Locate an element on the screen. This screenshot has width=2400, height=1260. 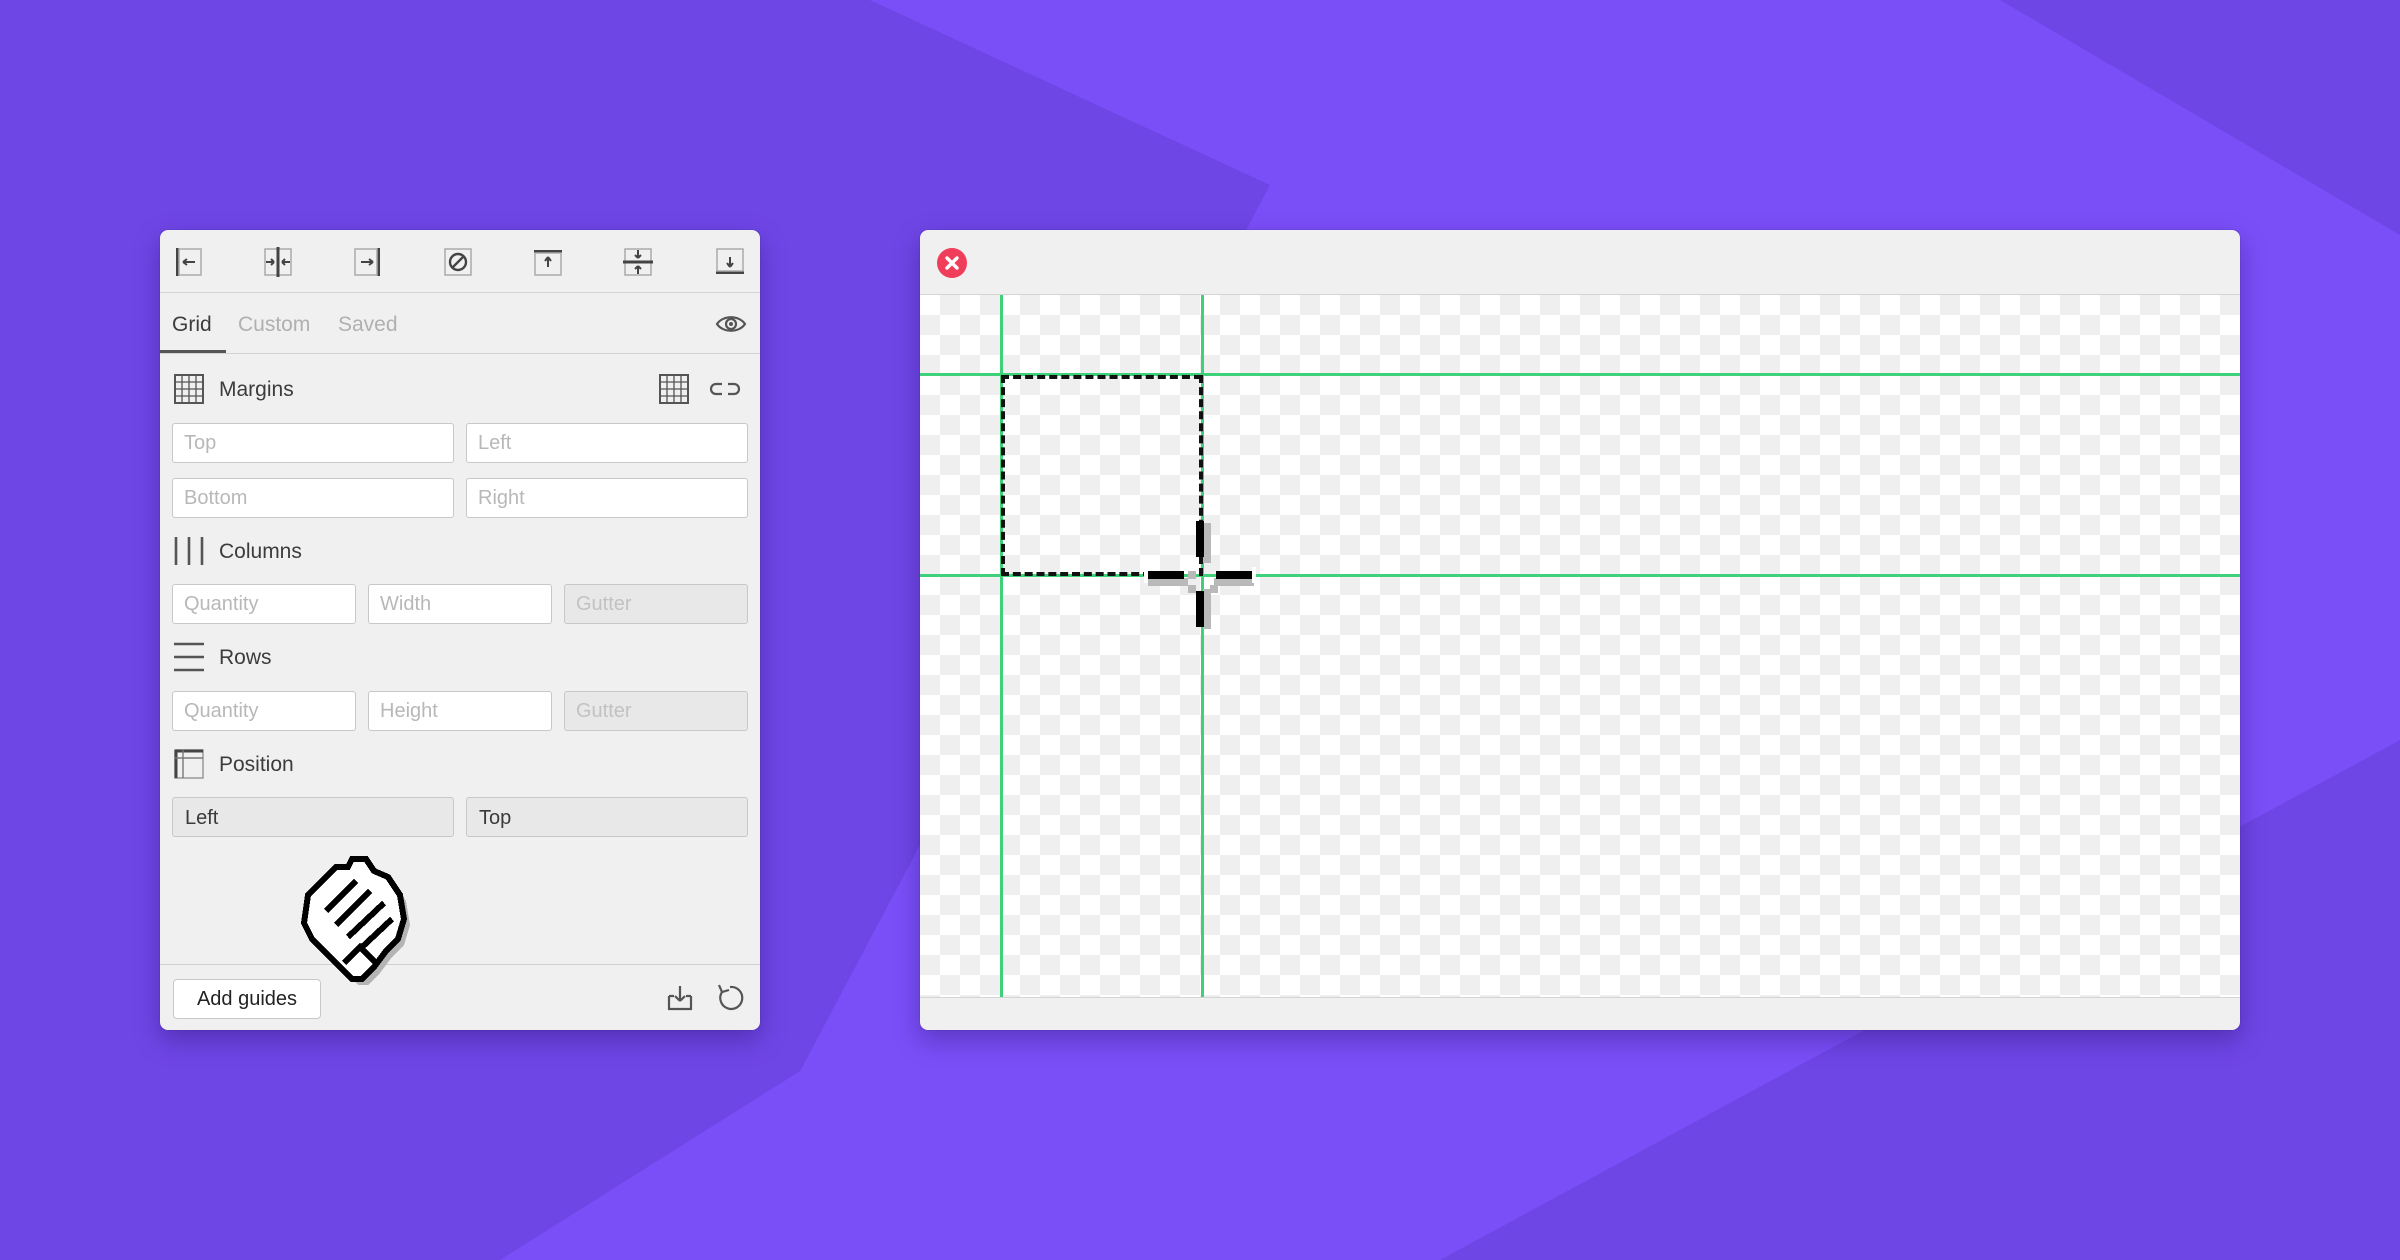
margin-bottom-input is located at coordinates (313, 498).